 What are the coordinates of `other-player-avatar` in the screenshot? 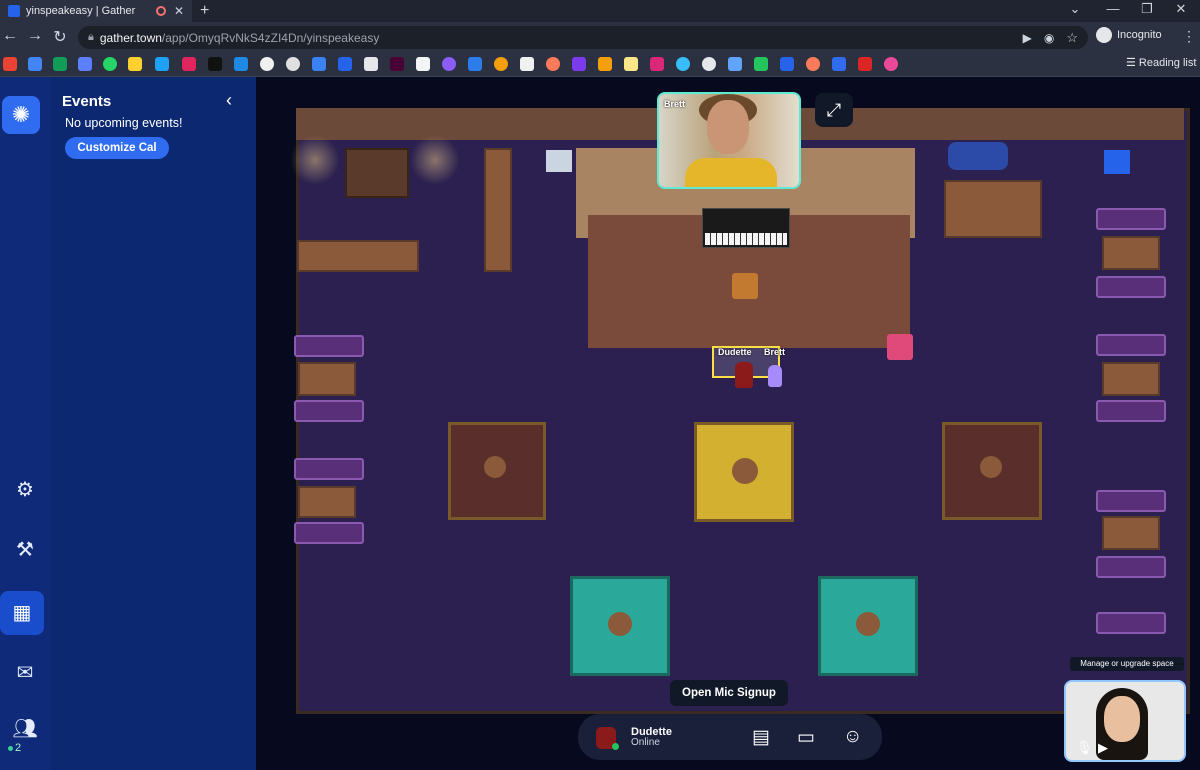 It's located at (775, 376).